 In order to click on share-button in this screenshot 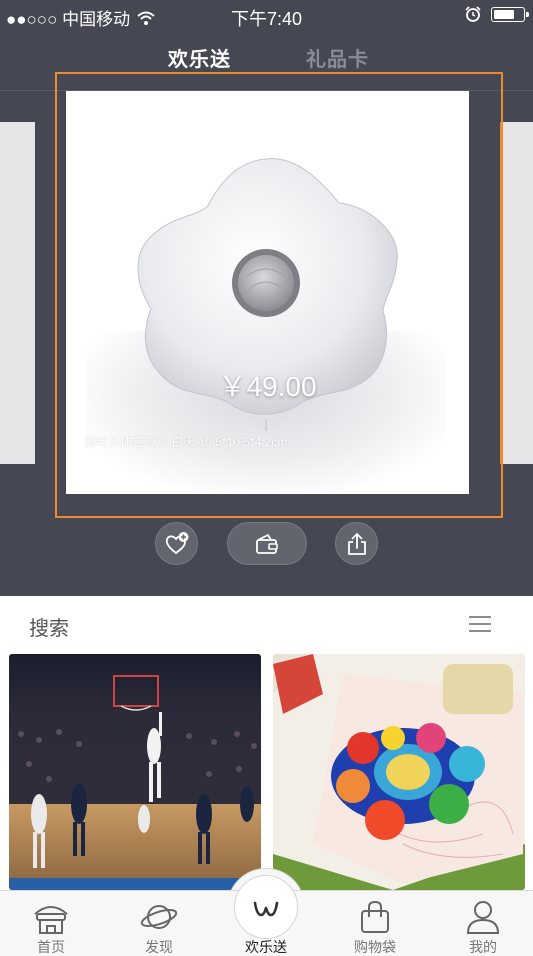, I will do `click(356, 543)`.